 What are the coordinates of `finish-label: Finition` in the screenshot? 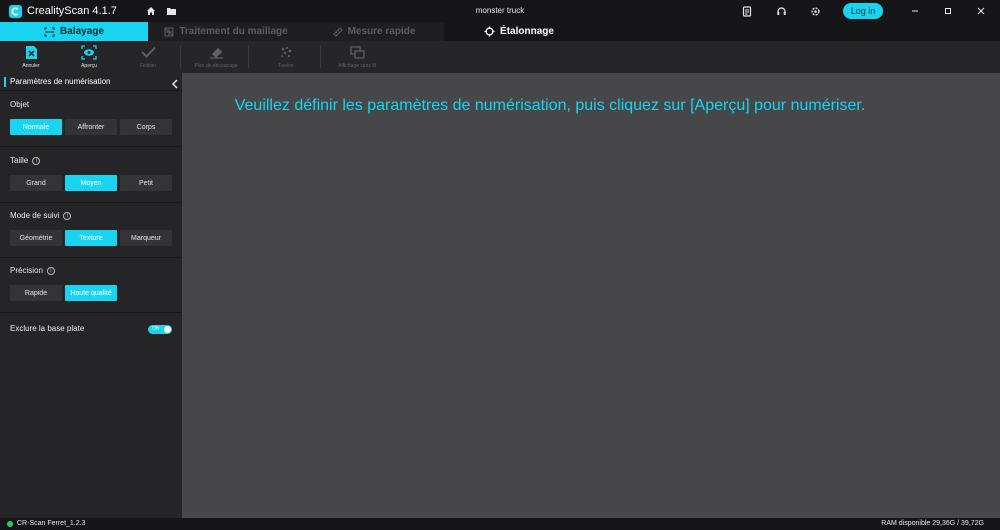 It's located at (148, 66).